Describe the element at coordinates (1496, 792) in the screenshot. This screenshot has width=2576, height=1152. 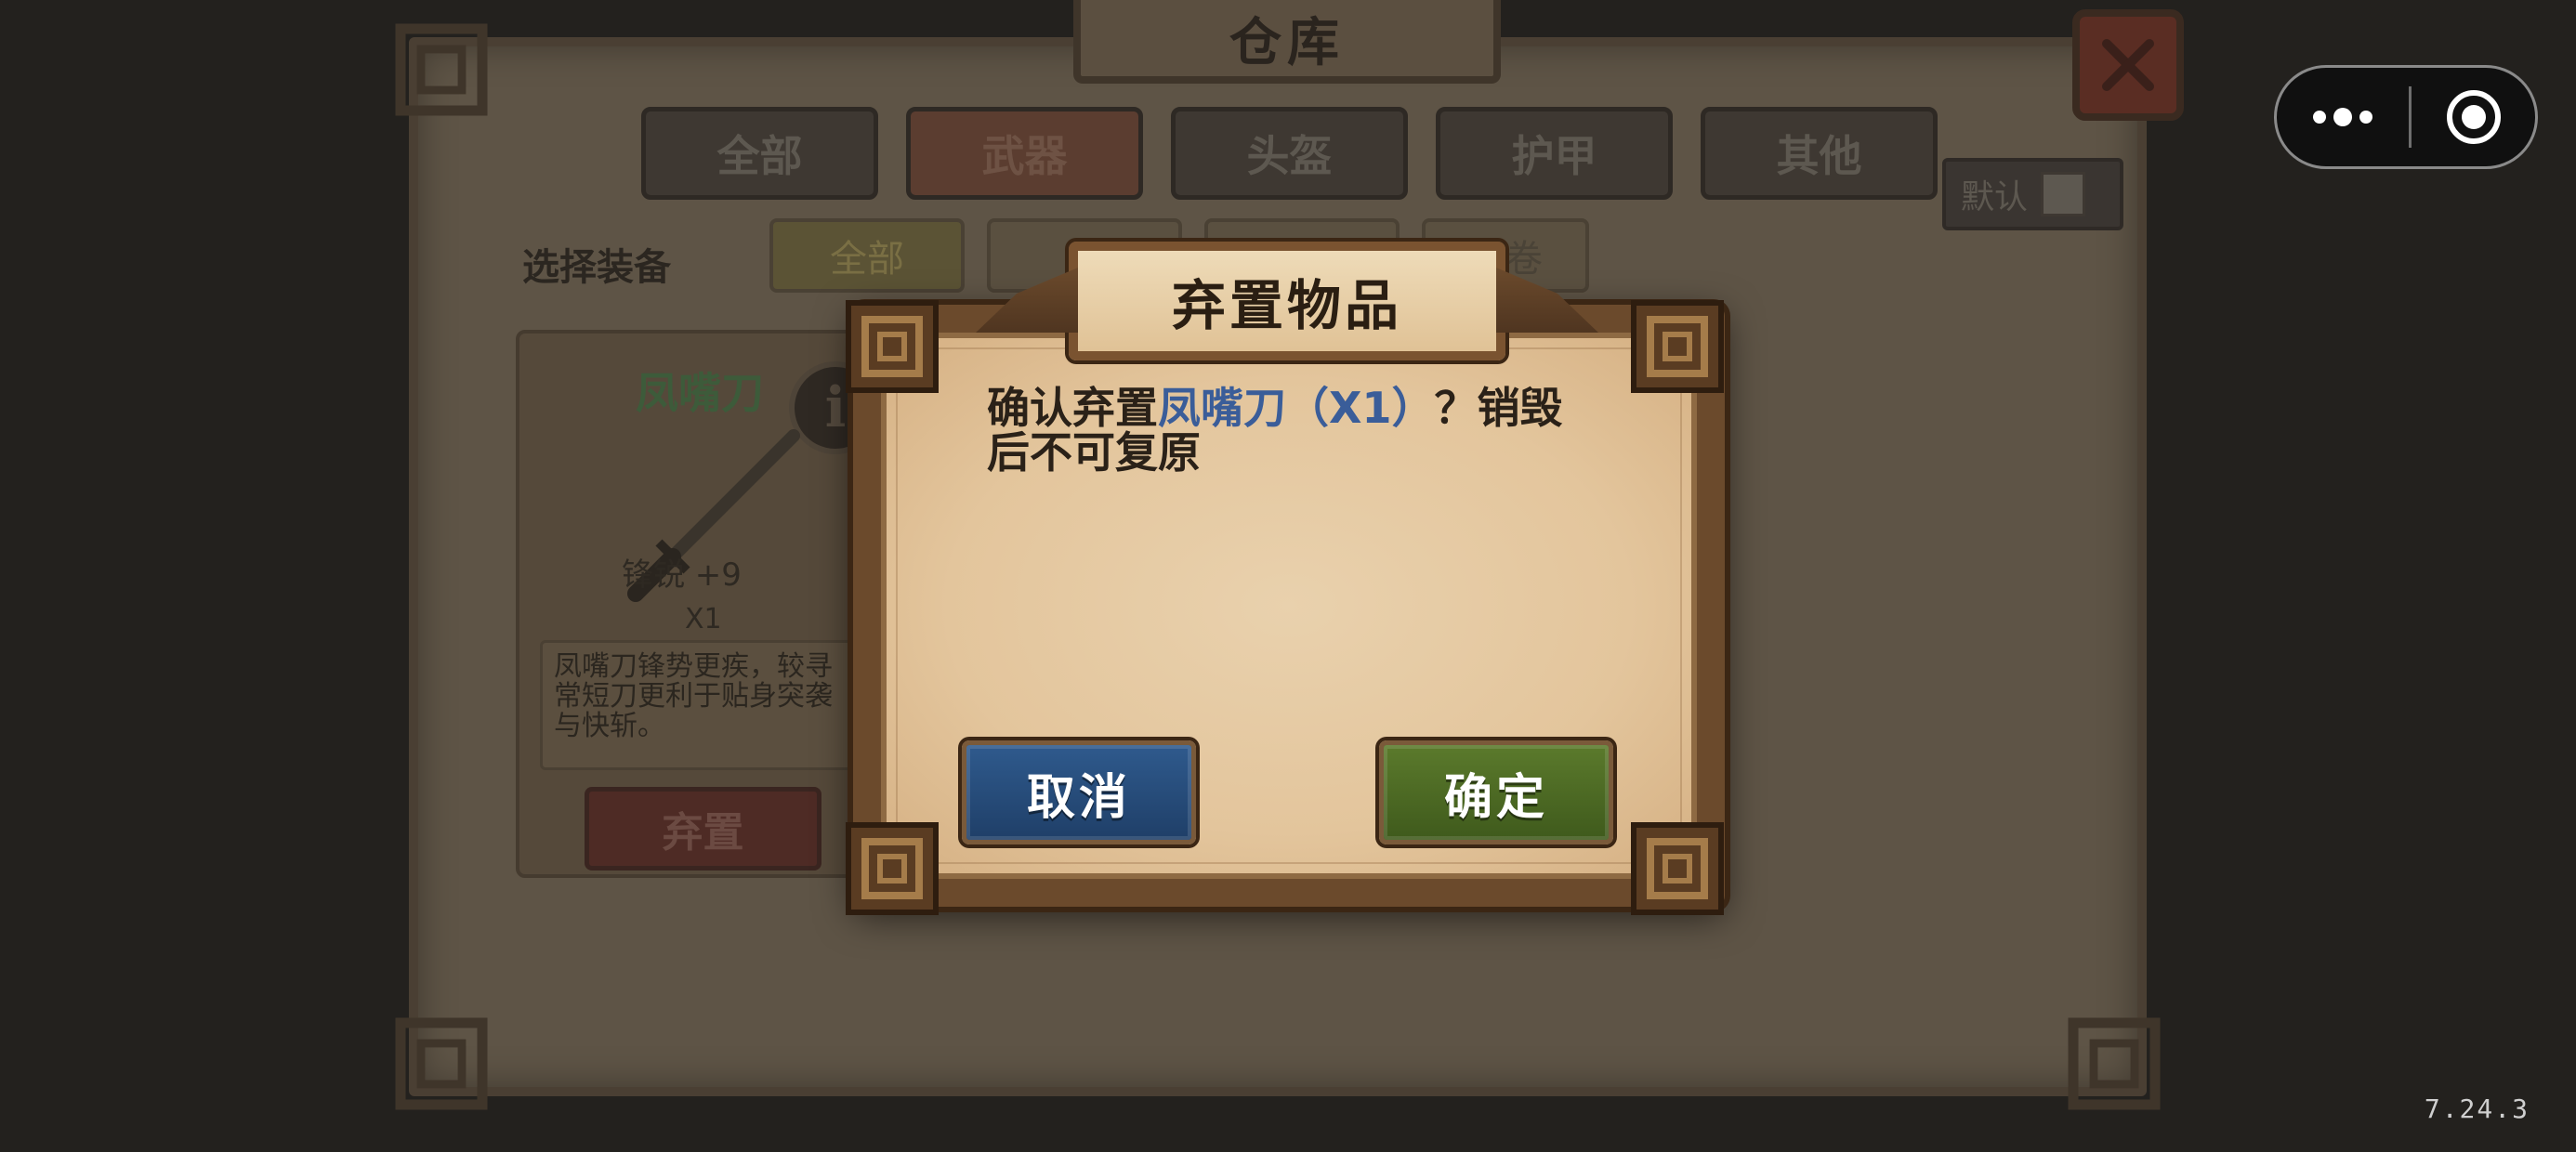
I see `confirm-button: 确定` at that location.